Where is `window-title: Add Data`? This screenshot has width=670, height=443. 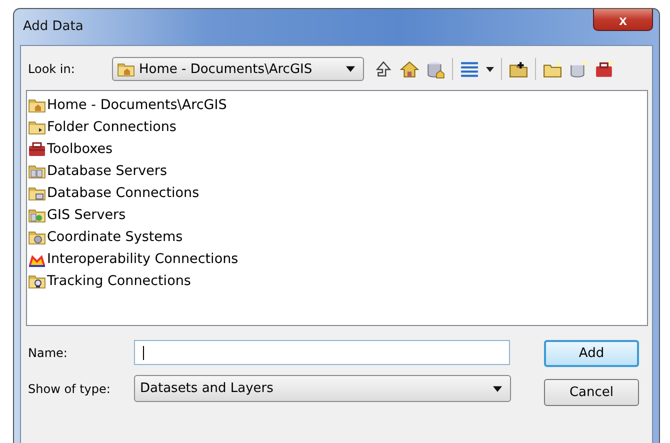
window-title: Add Data is located at coordinates (53, 26).